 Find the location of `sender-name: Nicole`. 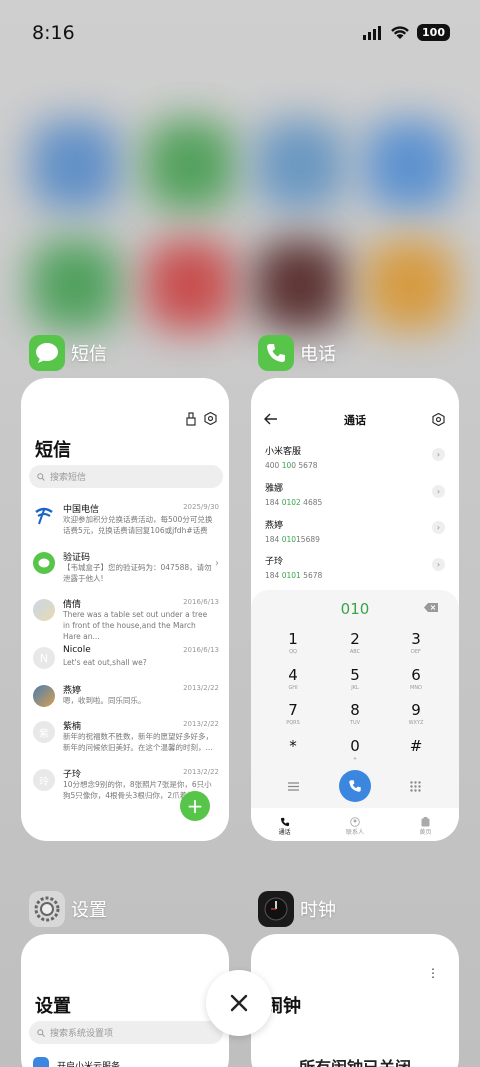

sender-name: Nicole is located at coordinates (77, 650).